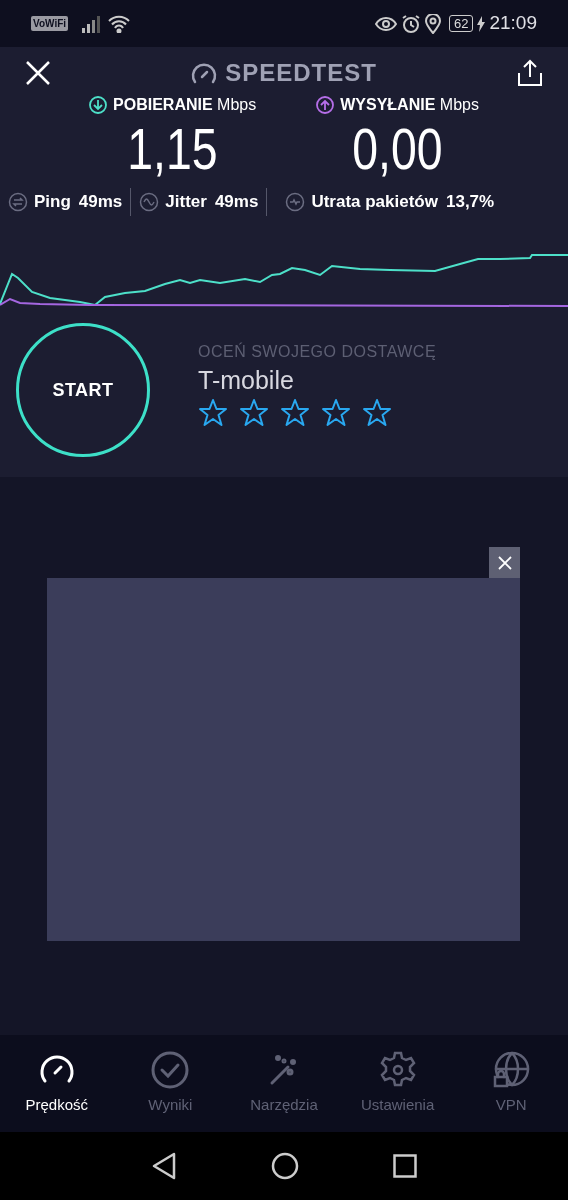 The height and width of the screenshot is (1200, 568). I want to click on nav-tab: Ustawienia, so click(397, 1083).